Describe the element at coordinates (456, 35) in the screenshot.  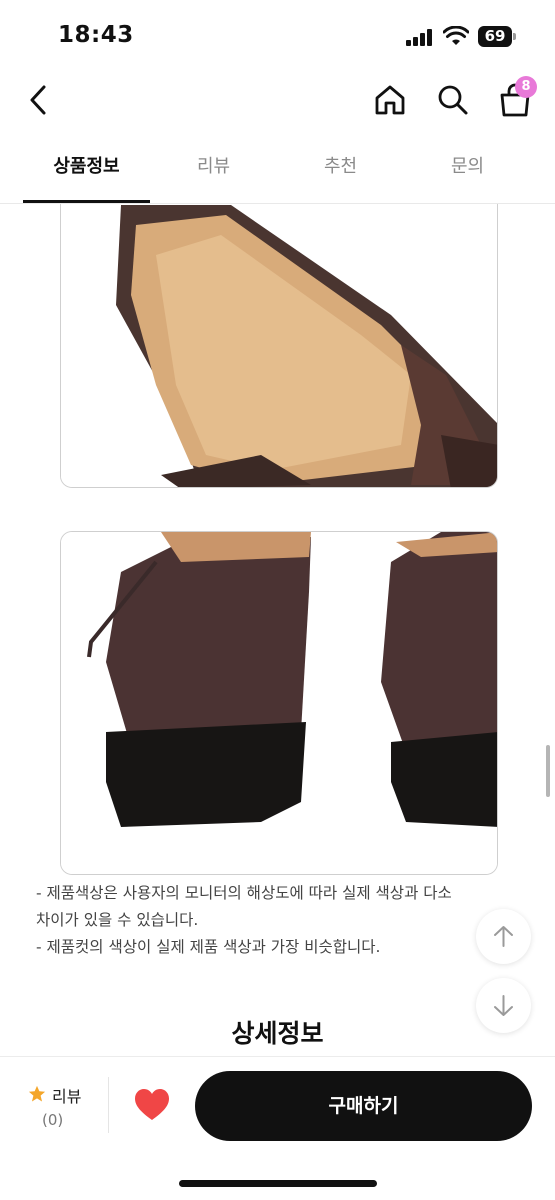
I see `wifi-icon` at that location.